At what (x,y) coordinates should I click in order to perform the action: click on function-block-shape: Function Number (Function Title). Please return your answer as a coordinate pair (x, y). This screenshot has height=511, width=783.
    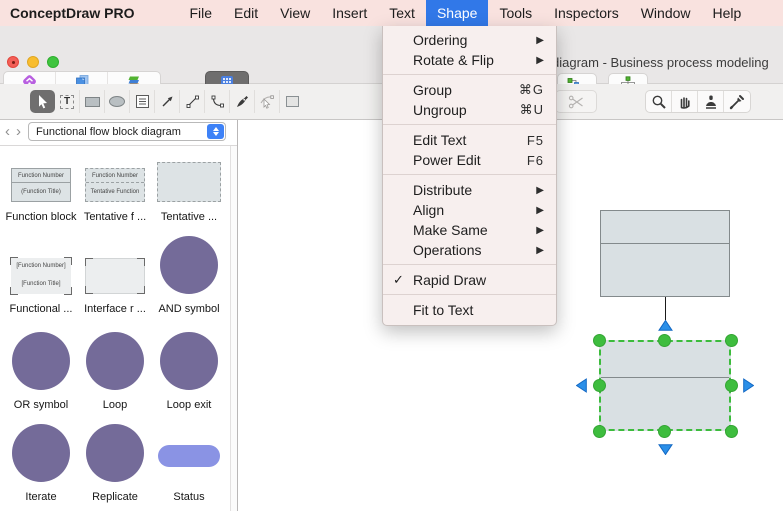
    Looking at the image, I should click on (41, 185).